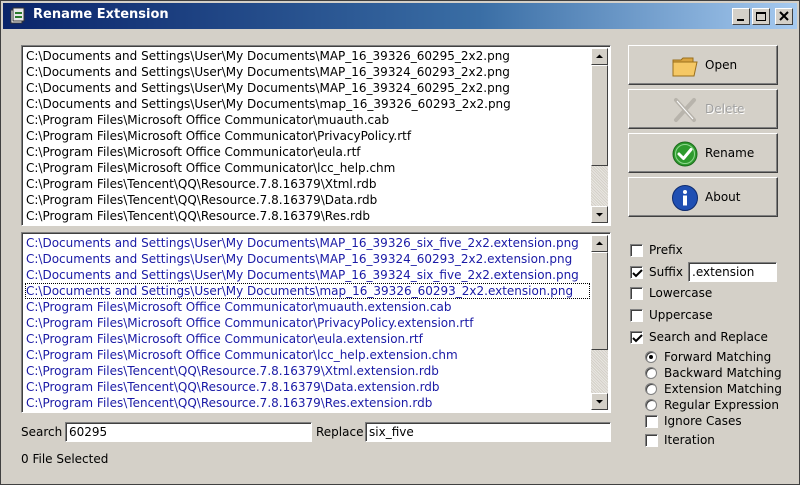  What do you see at coordinates (723, 373) in the screenshot?
I see `backward-matching-label: Backward Matching` at bounding box center [723, 373].